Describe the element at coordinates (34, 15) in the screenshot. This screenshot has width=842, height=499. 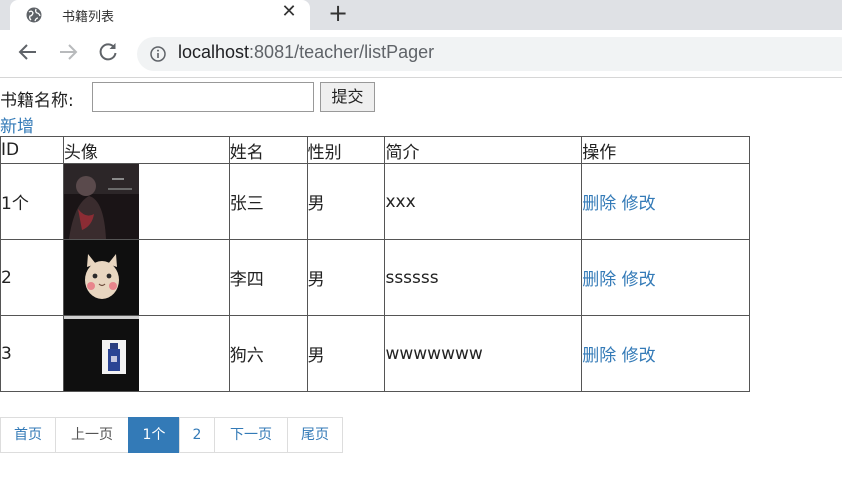
I see `globe-icon` at that location.